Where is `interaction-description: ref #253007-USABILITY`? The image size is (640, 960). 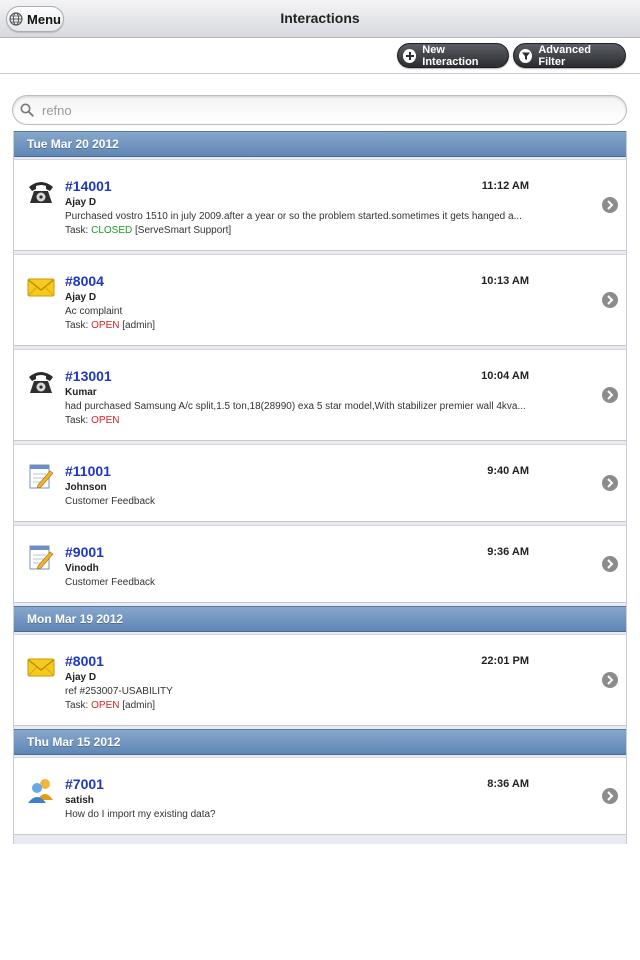
interaction-description: ref #253007-USABILITY is located at coordinates (119, 691).